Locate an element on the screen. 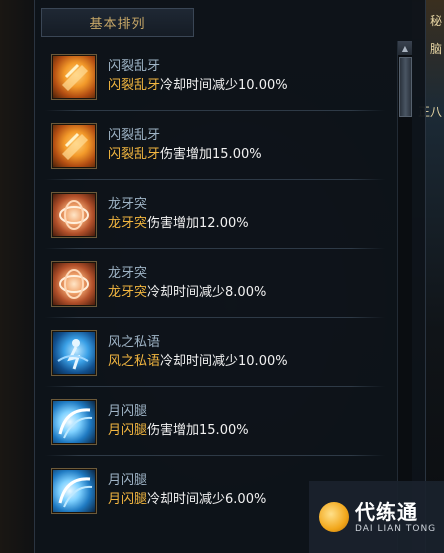 The width and height of the screenshot is (444, 553). effect-text: 冷却时间减少6.00% is located at coordinates (207, 499).